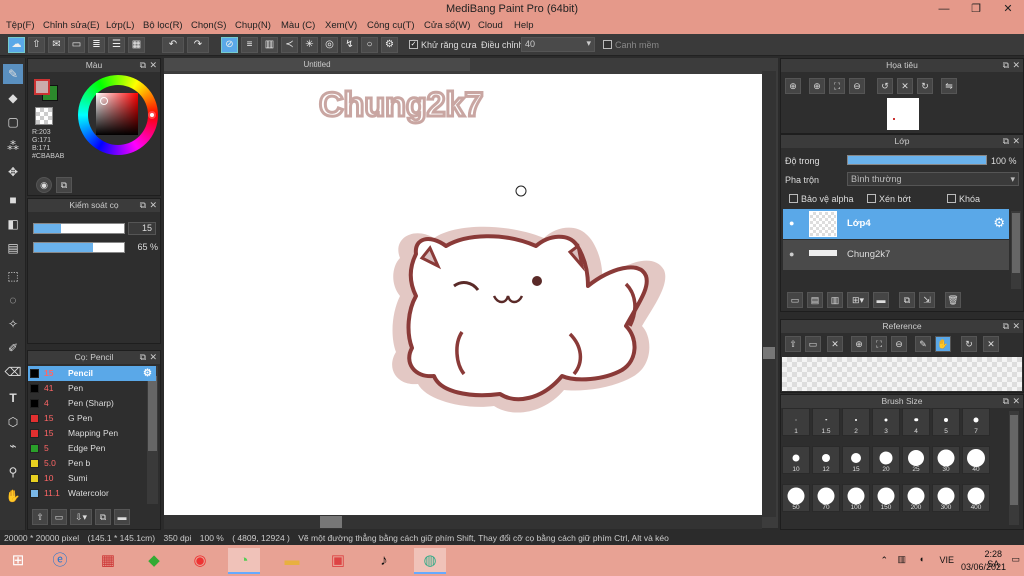 This screenshot has width=1024, height=576. Describe the element at coordinates (120, 25) in the screenshot. I see `menu-layer: Lớp(L)` at that location.